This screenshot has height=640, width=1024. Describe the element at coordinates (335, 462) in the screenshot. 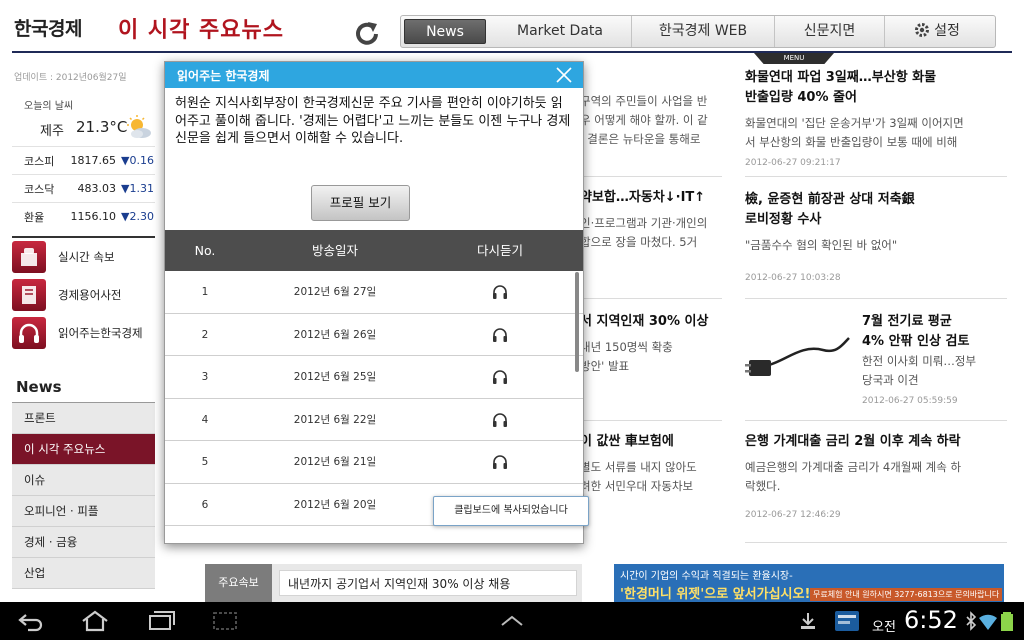

I see `episode-date: 2012년 6월 21일` at that location.